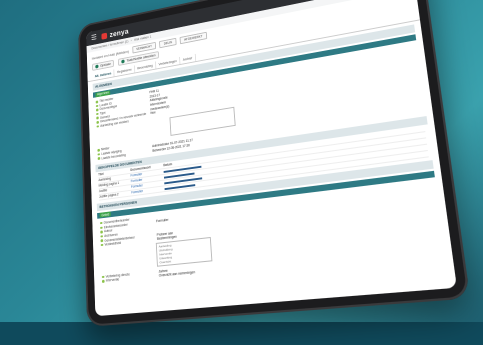 This screenshot has width=483, height=345. What do you see at coordinates (188, 59) in the screenshot?
I see `tab-item: Archief` at bounding box center [188, 59].